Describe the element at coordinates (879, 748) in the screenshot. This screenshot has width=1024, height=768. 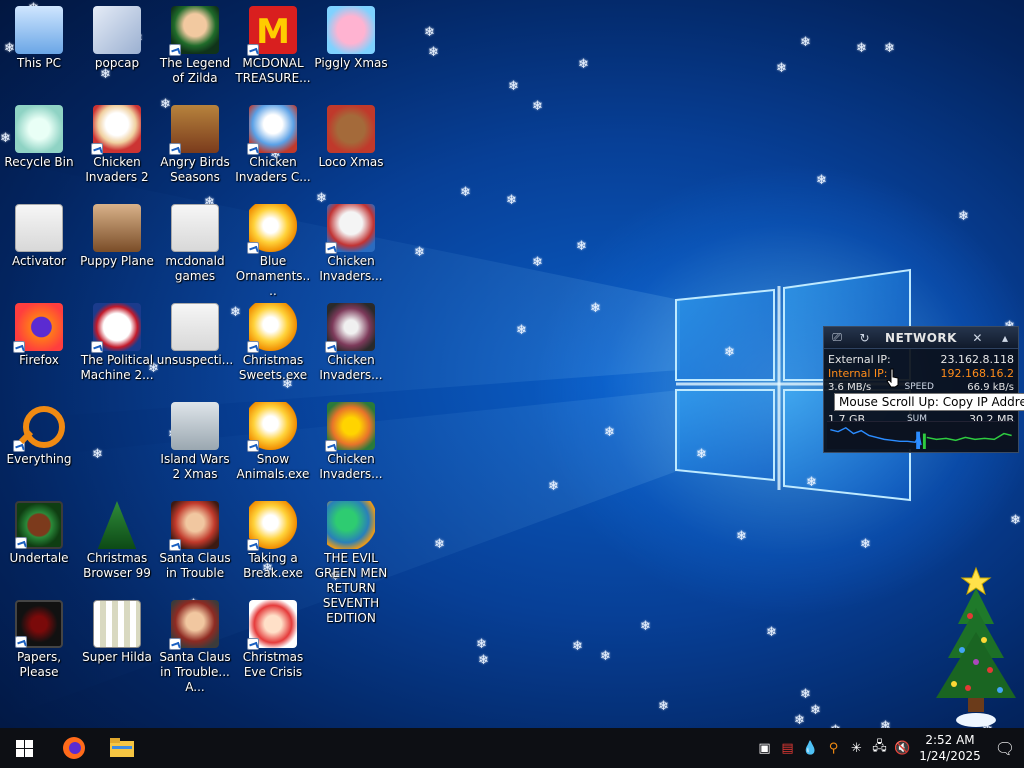
I see `network-icon: 🖧` at that location.